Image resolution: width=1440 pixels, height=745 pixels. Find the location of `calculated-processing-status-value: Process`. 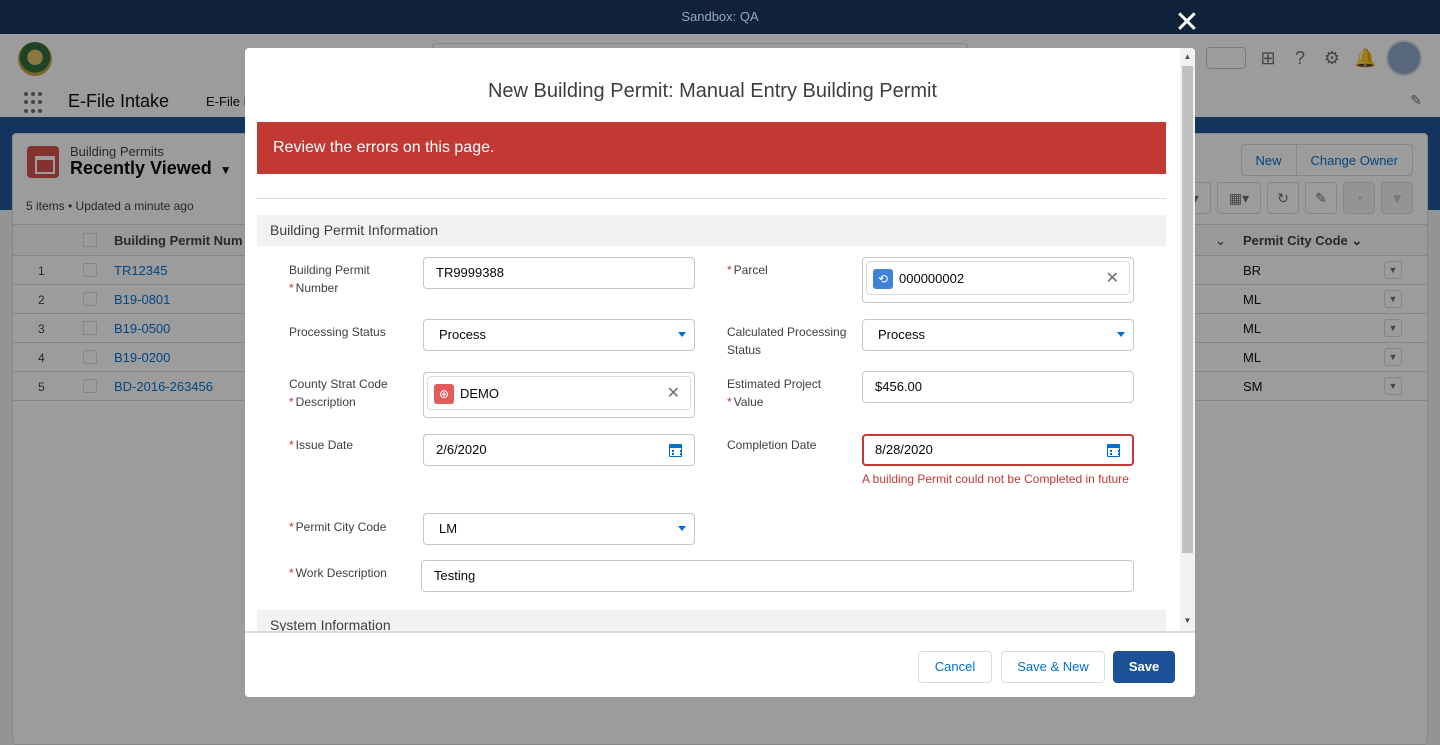

calculated-processing-status-value: Process is located at coordinates (901, 334).